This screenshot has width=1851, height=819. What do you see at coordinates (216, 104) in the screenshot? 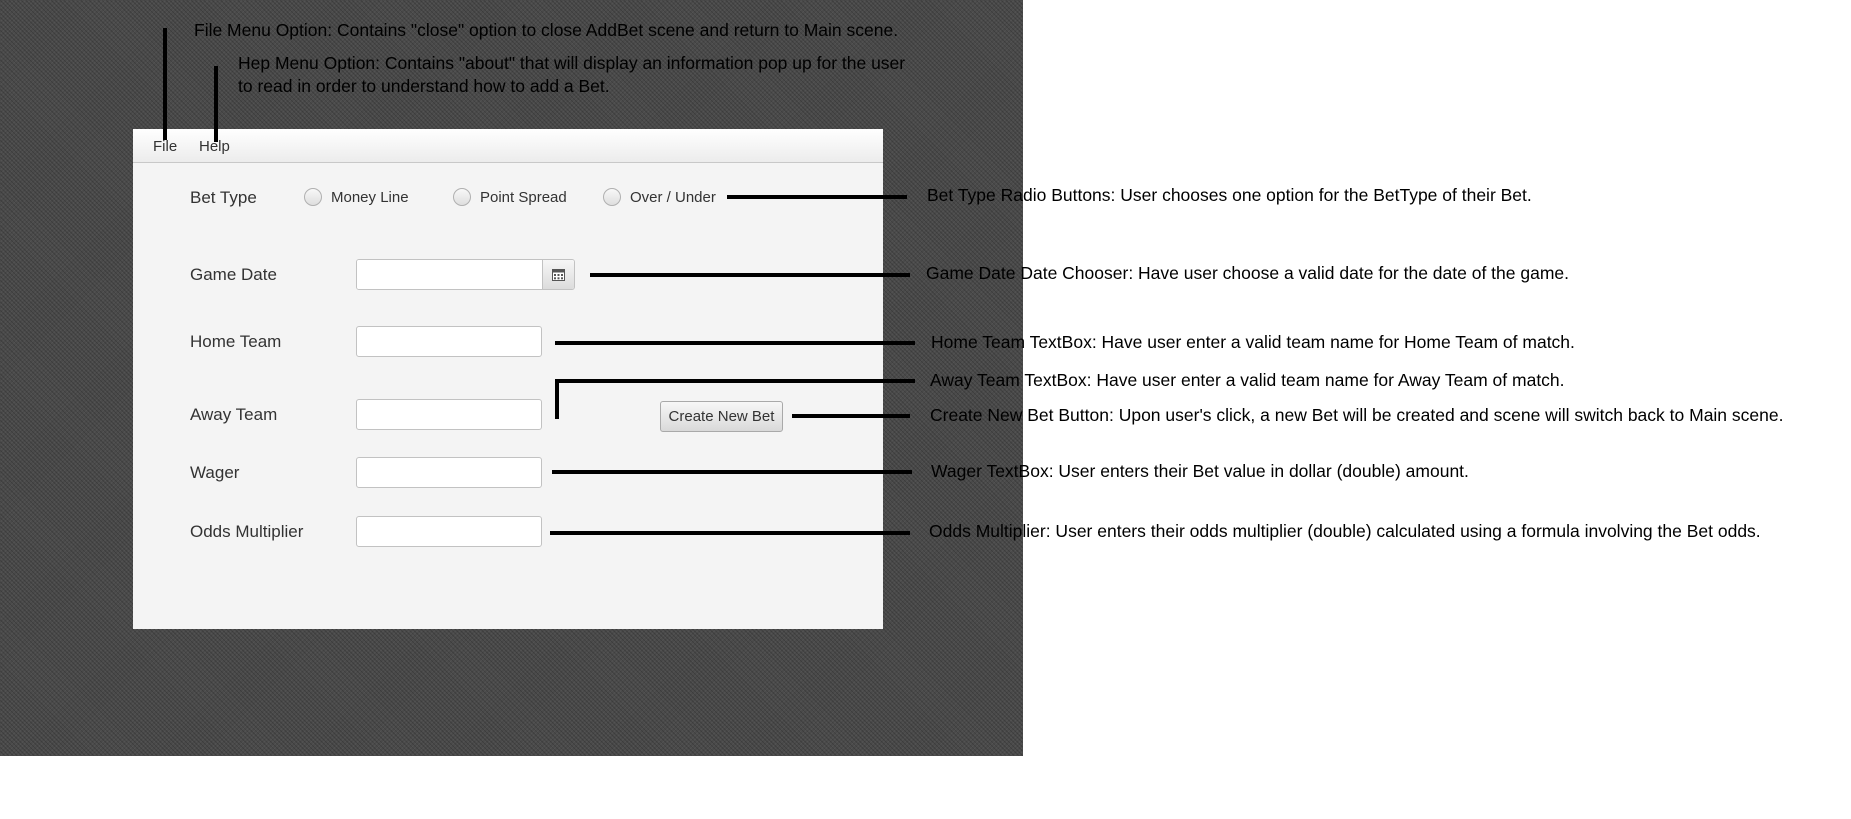
I see `help-pointer-line` at bounding box center [216, 104].